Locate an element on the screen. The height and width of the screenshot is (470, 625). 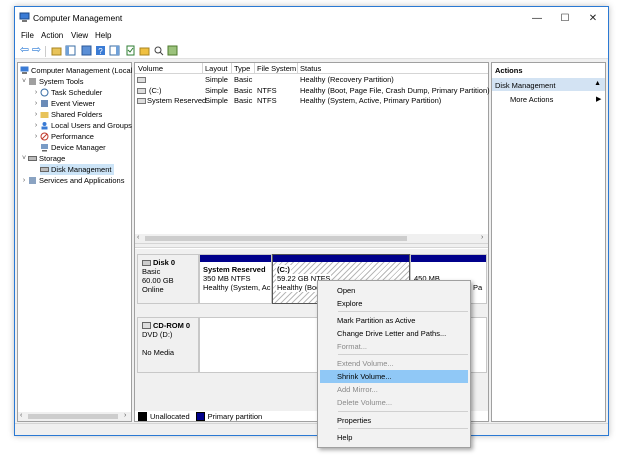
tree-horizontal-scrollbar: ‹ › is located at coordinates (74, 416).